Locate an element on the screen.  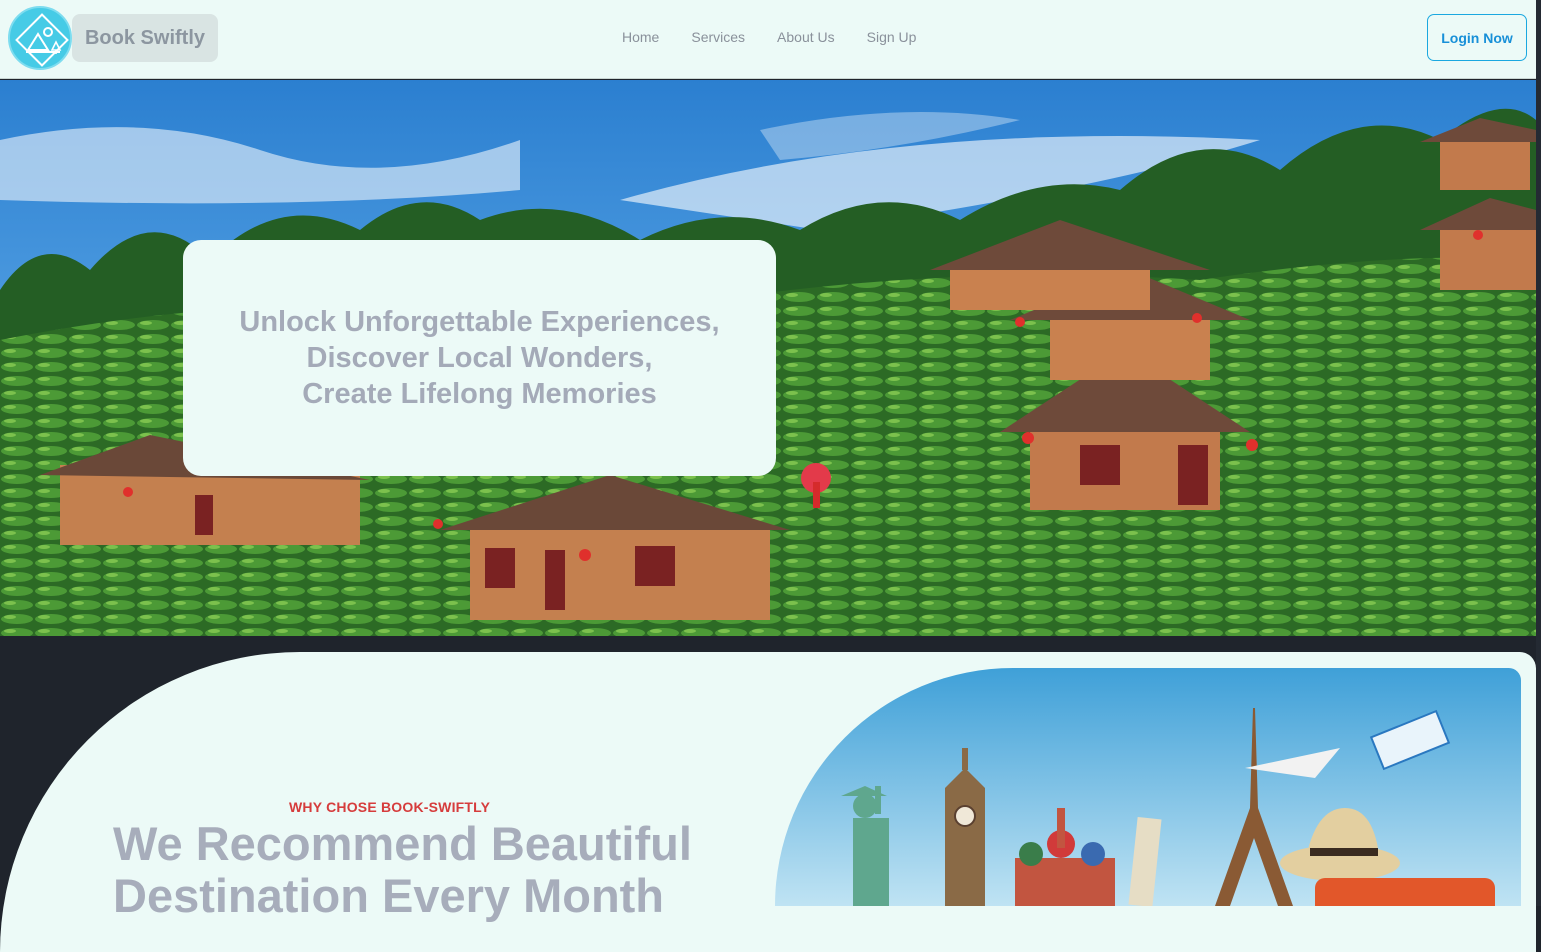
nav-sign-up: Sign Up is located at coordinates (892, 37).